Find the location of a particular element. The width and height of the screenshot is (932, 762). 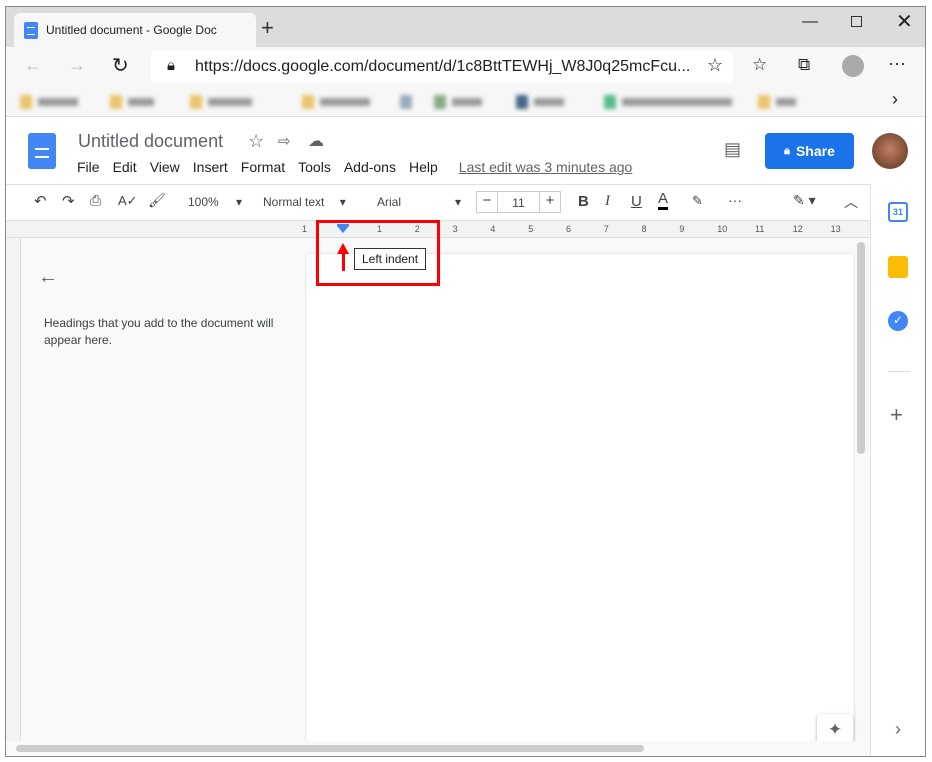

star-icon: ☆ is located at coordinates (256, 141).